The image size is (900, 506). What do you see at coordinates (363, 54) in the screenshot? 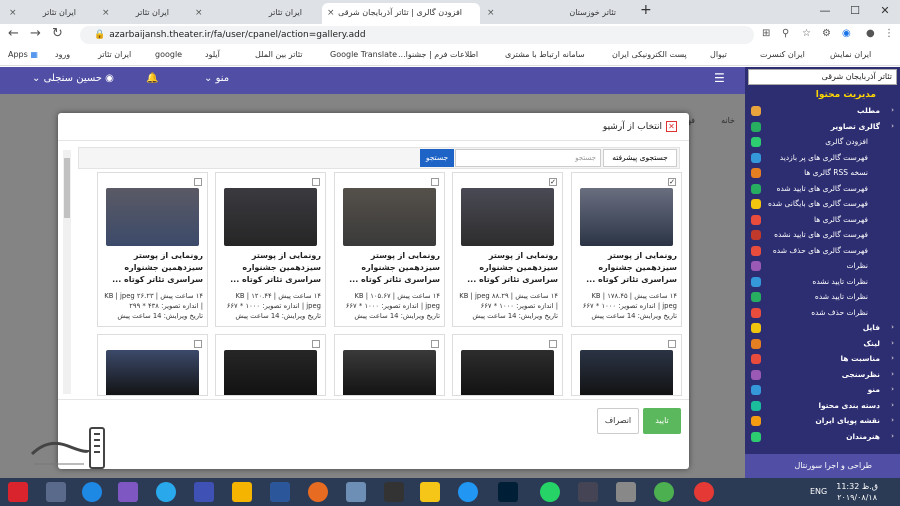
I see `bookmark-item: Google Translate` at bounding box center [363, 54].